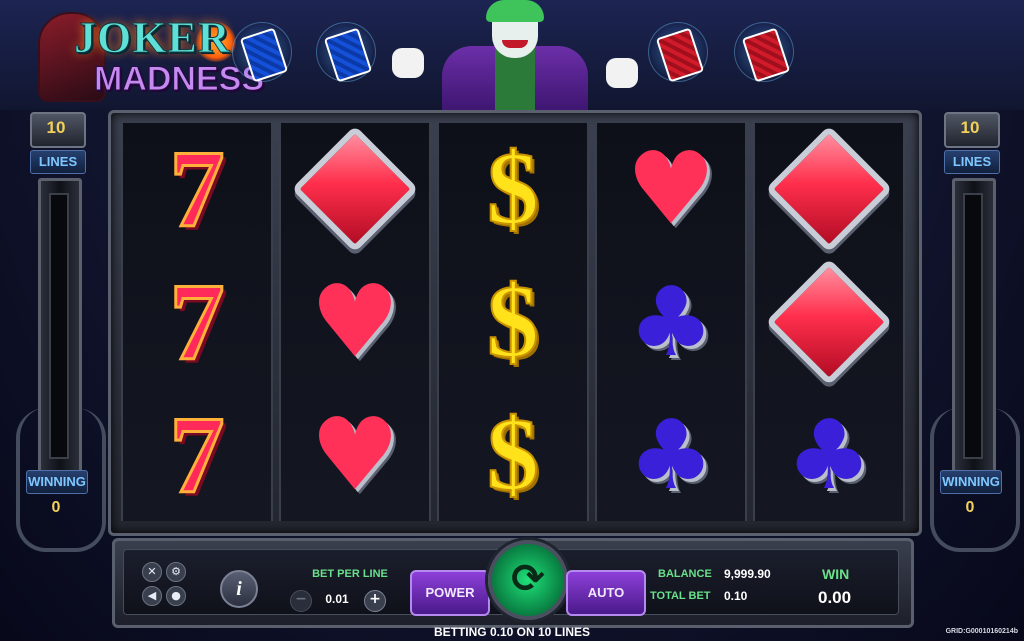 The image size is (1024, 641). I want to click on reel-4: ♥ ♣ ♣, so click(671, 322).